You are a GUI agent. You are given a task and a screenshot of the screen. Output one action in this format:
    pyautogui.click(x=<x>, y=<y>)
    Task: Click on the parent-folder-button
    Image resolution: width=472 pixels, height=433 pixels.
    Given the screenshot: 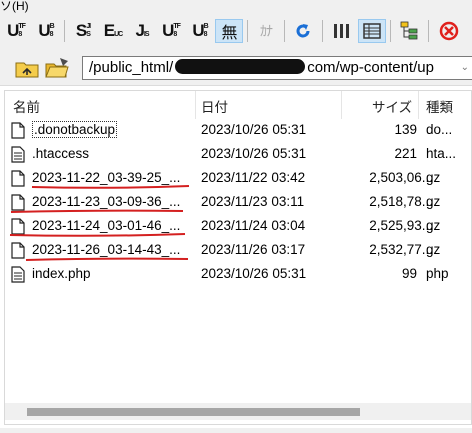 What is the action you would take?
    pyautogui.click(x=27, y=68)
    